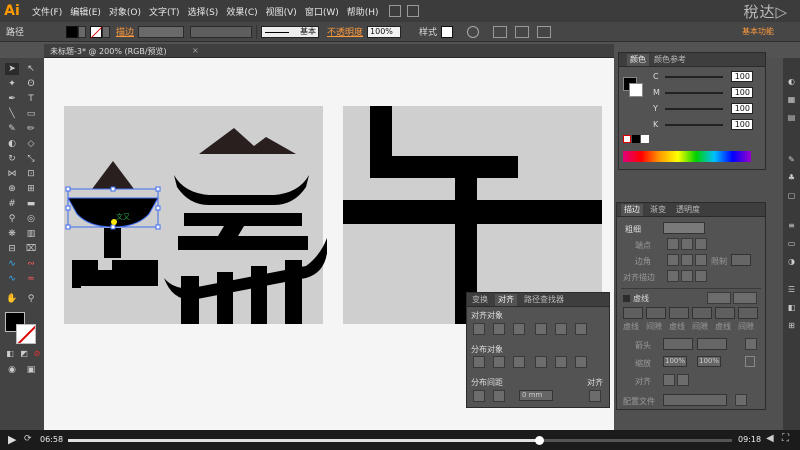 The image size is (800, 450). I want to click on curvature-tool-icon: ∿, so click(12, 264).